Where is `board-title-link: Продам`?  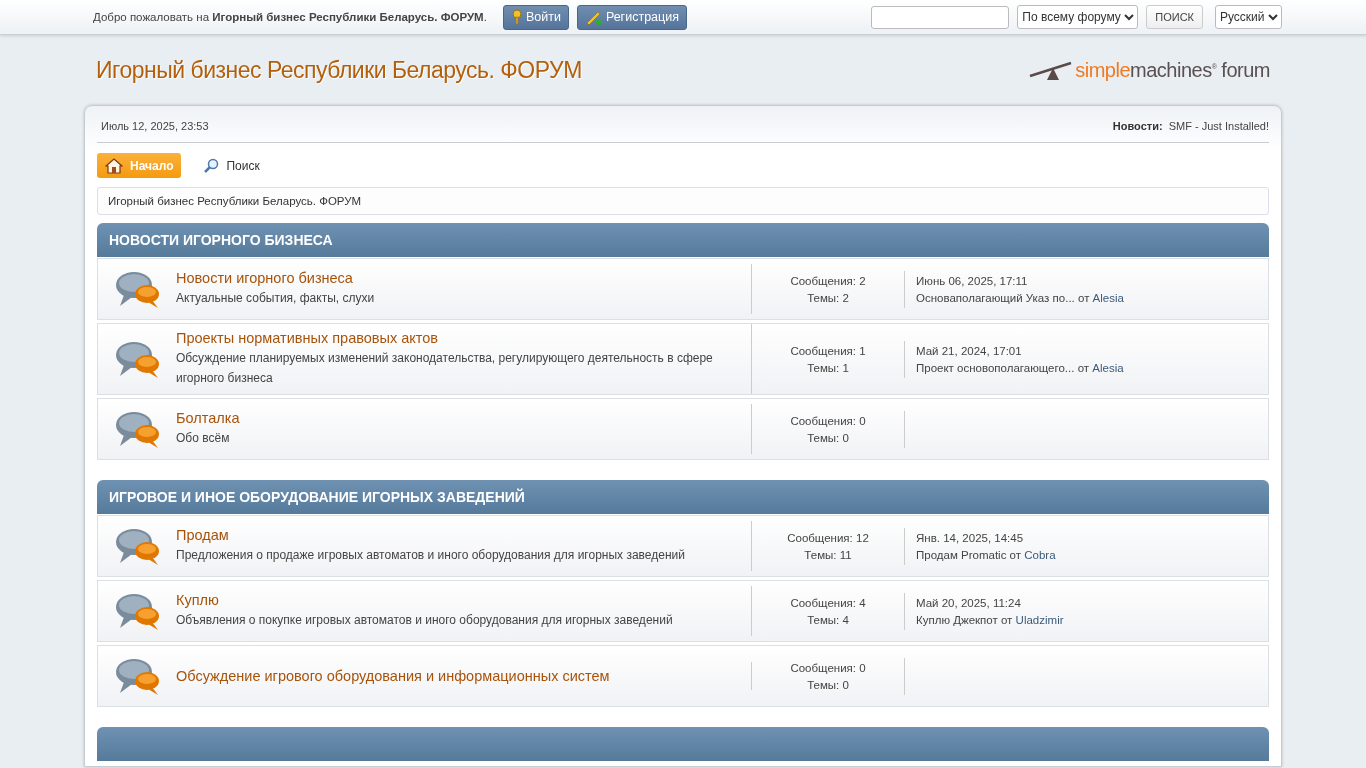
board-title-link: Продам is located at coordinates (456, 535).